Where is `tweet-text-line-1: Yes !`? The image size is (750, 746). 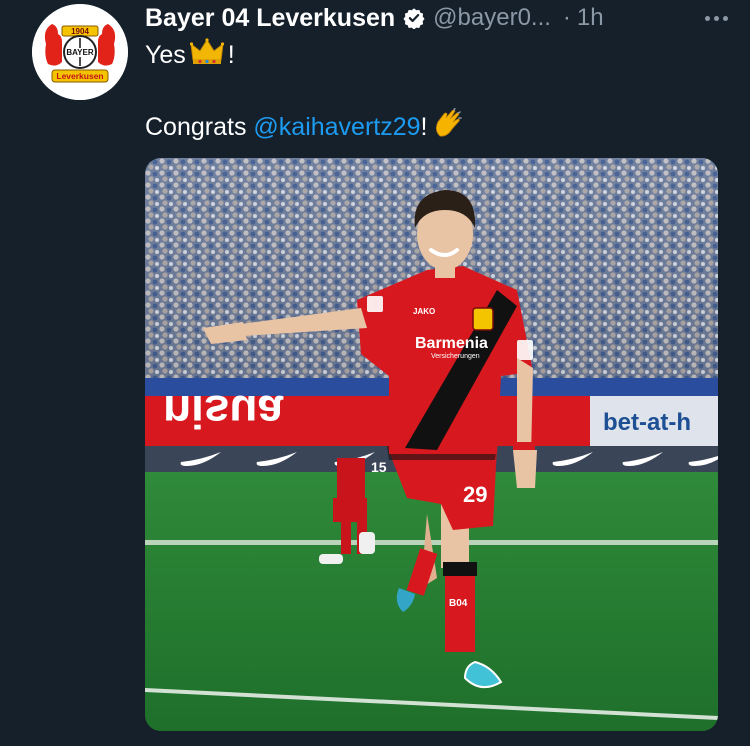
tweet-text-line-1: Yes ! is located at coordinates (190, 55).